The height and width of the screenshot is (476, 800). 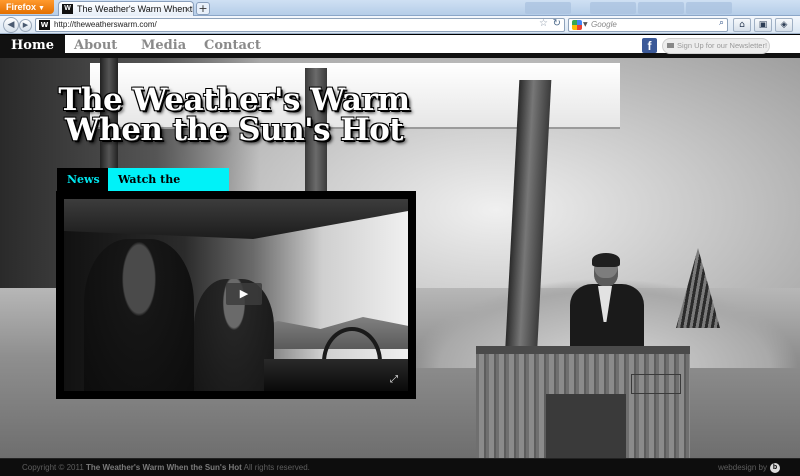 What do you see at coordinates (32, 46) in the screenshot?
I see `nav-home: Home` at bounding box center [32, 46].